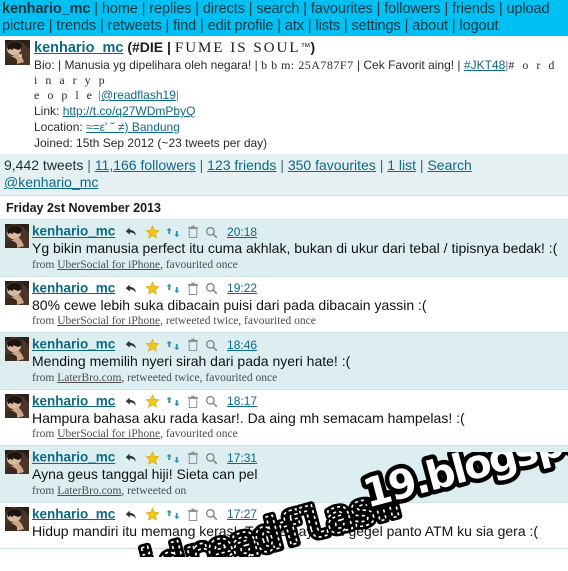 This screenshot has width=568, height=571. What do you see at coordinates (277, 9) in the screenshot?
I see `nav-link-search: search` at bounding box center [277, 9].